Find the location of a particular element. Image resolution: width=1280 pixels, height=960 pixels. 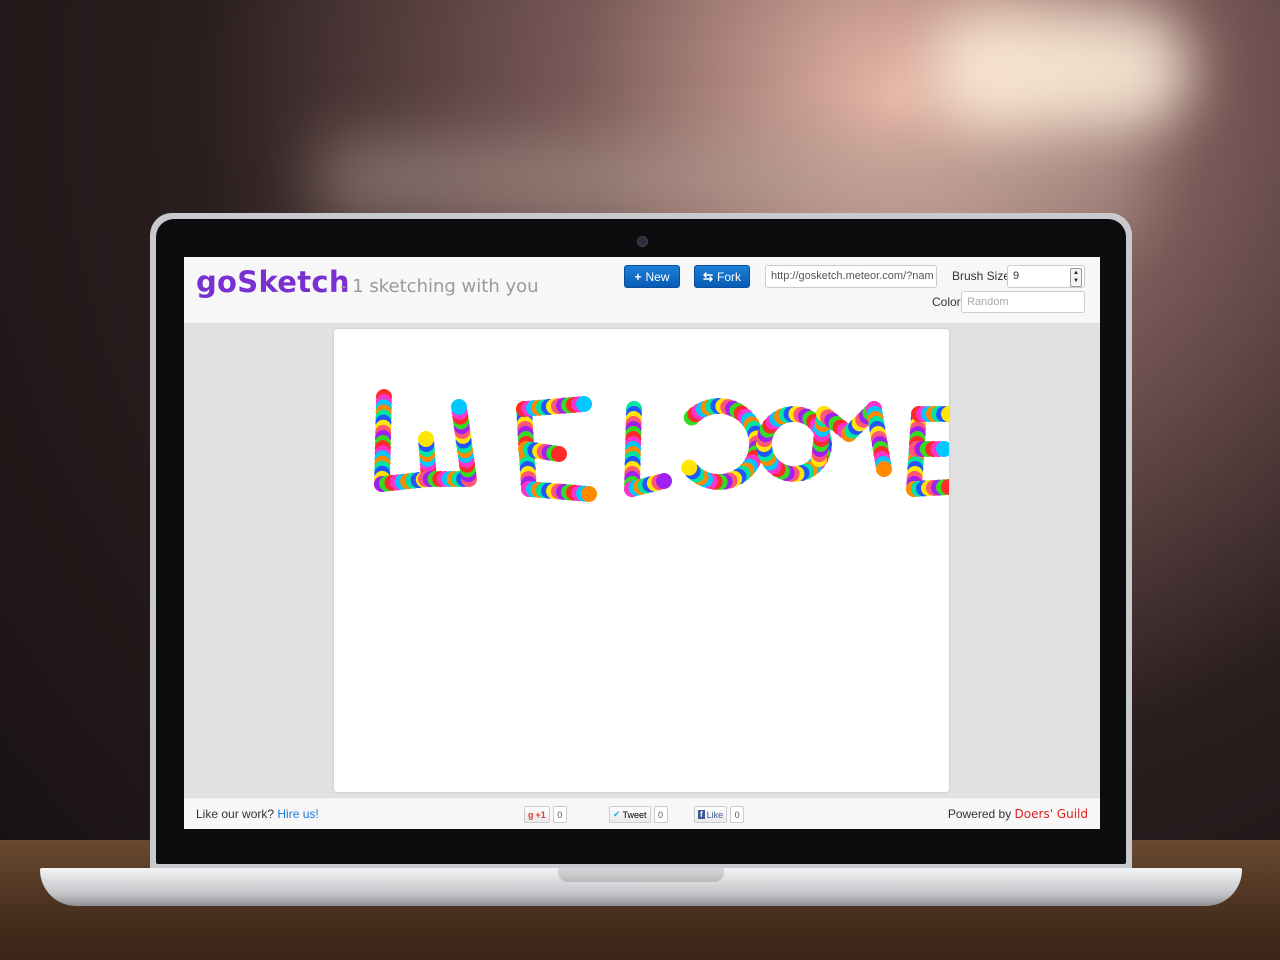

camera is located at coordinates (642, 241).